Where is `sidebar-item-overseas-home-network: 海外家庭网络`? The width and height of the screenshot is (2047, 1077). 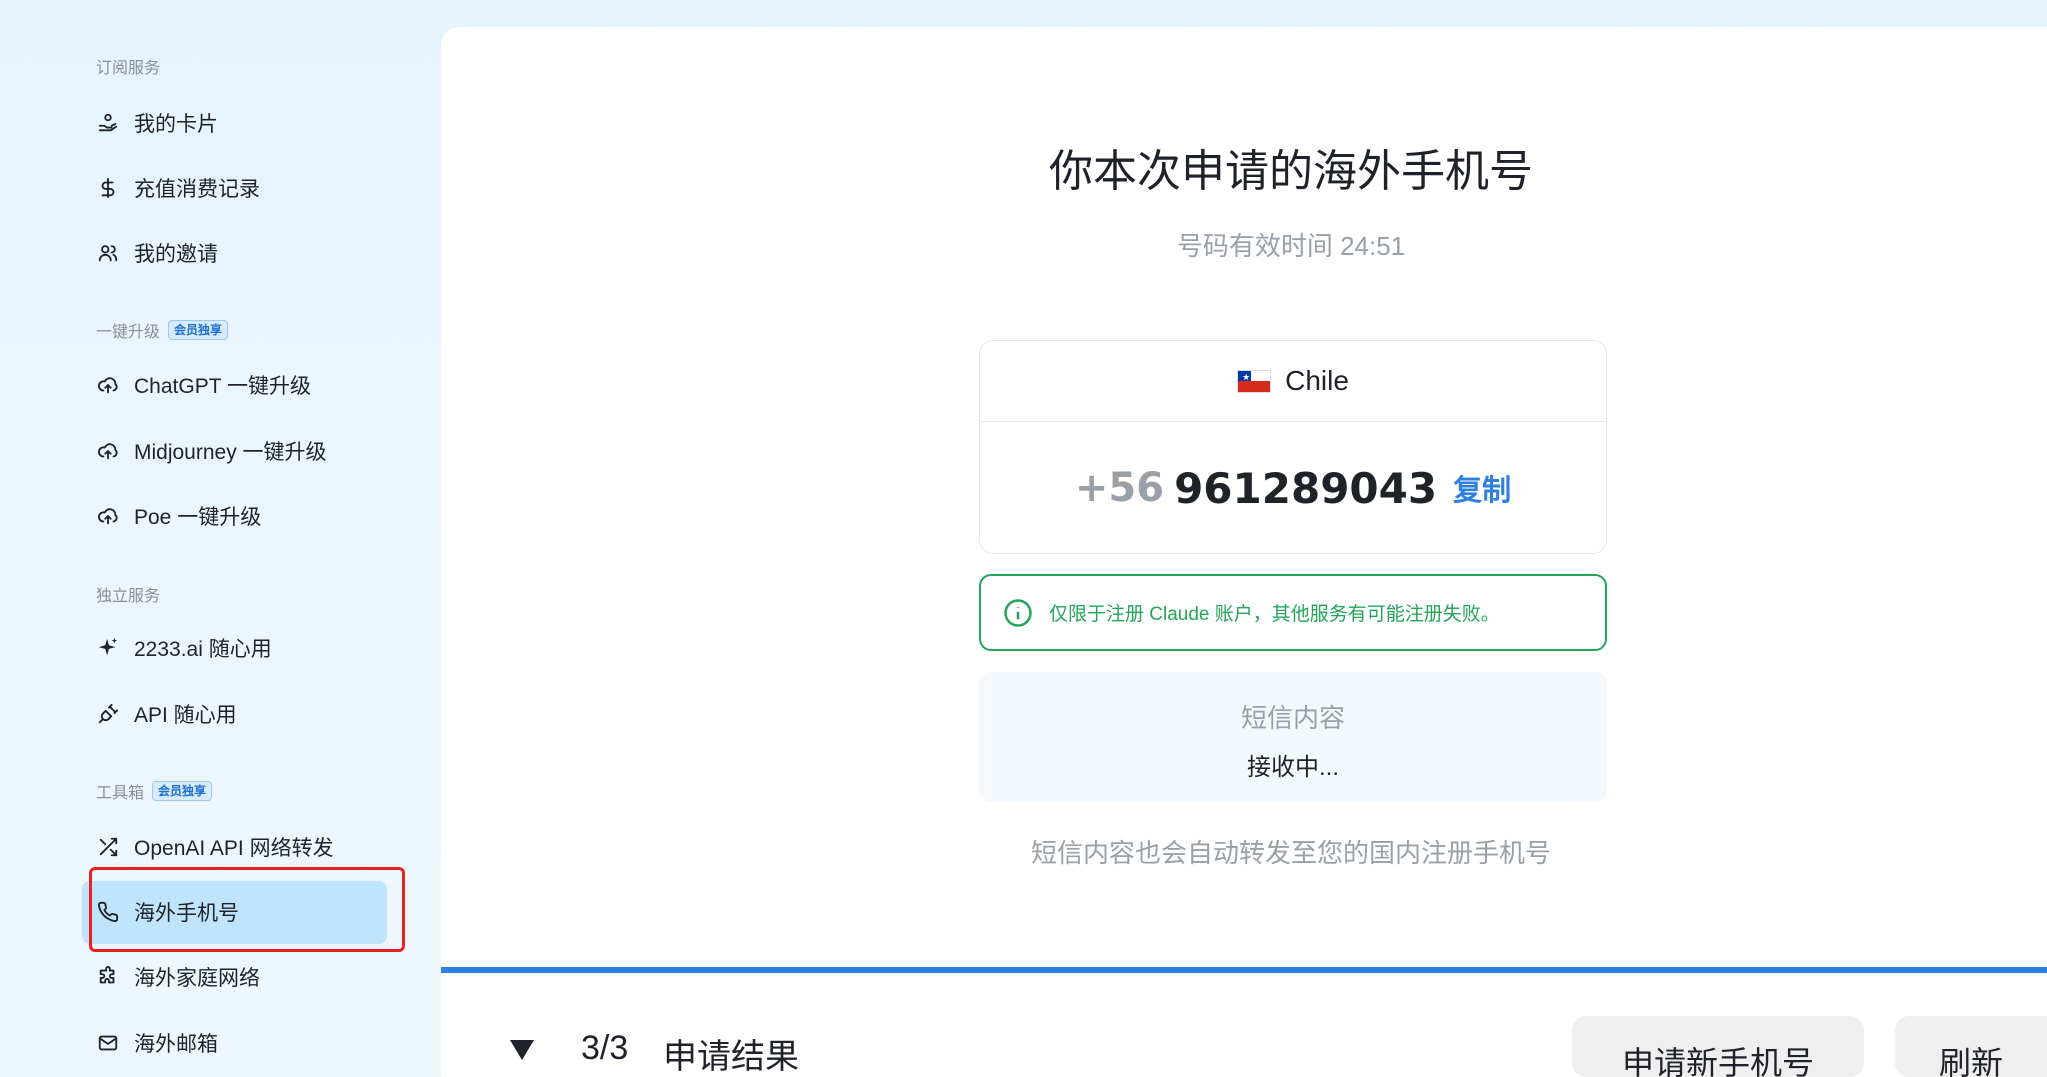
sidebar-item-overseas-home-network: 海外家庭网络 is located at coordinates (178, 977).